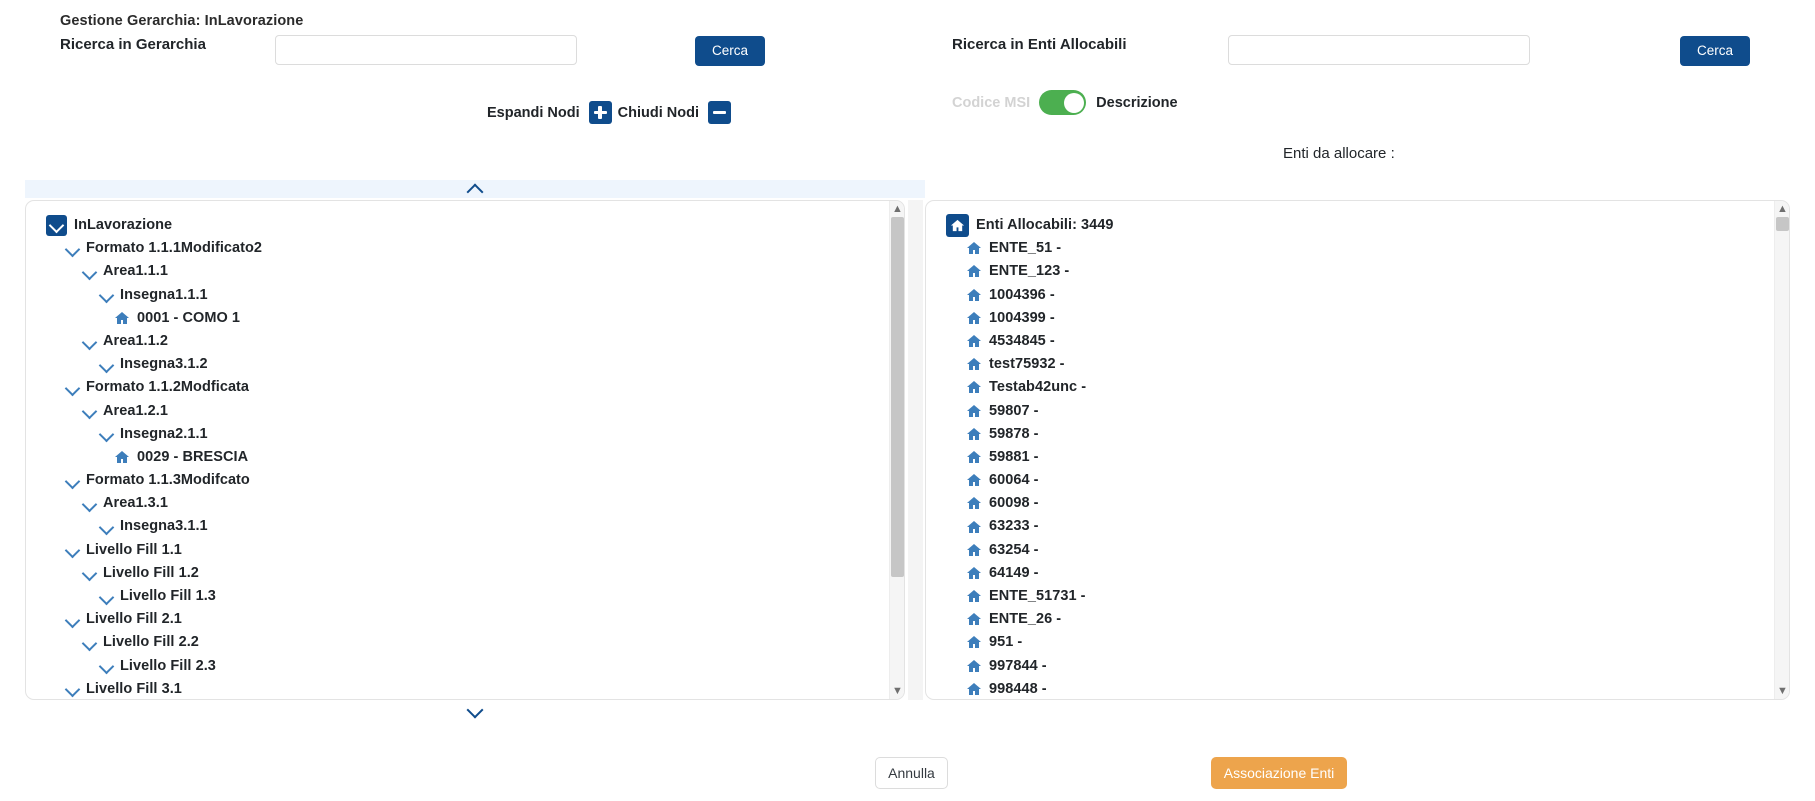 This screenshot has width=1815, height=801. Describe the element at coordinates (1379, 50) in the screenshot. I see `entities-search-input` at that location.